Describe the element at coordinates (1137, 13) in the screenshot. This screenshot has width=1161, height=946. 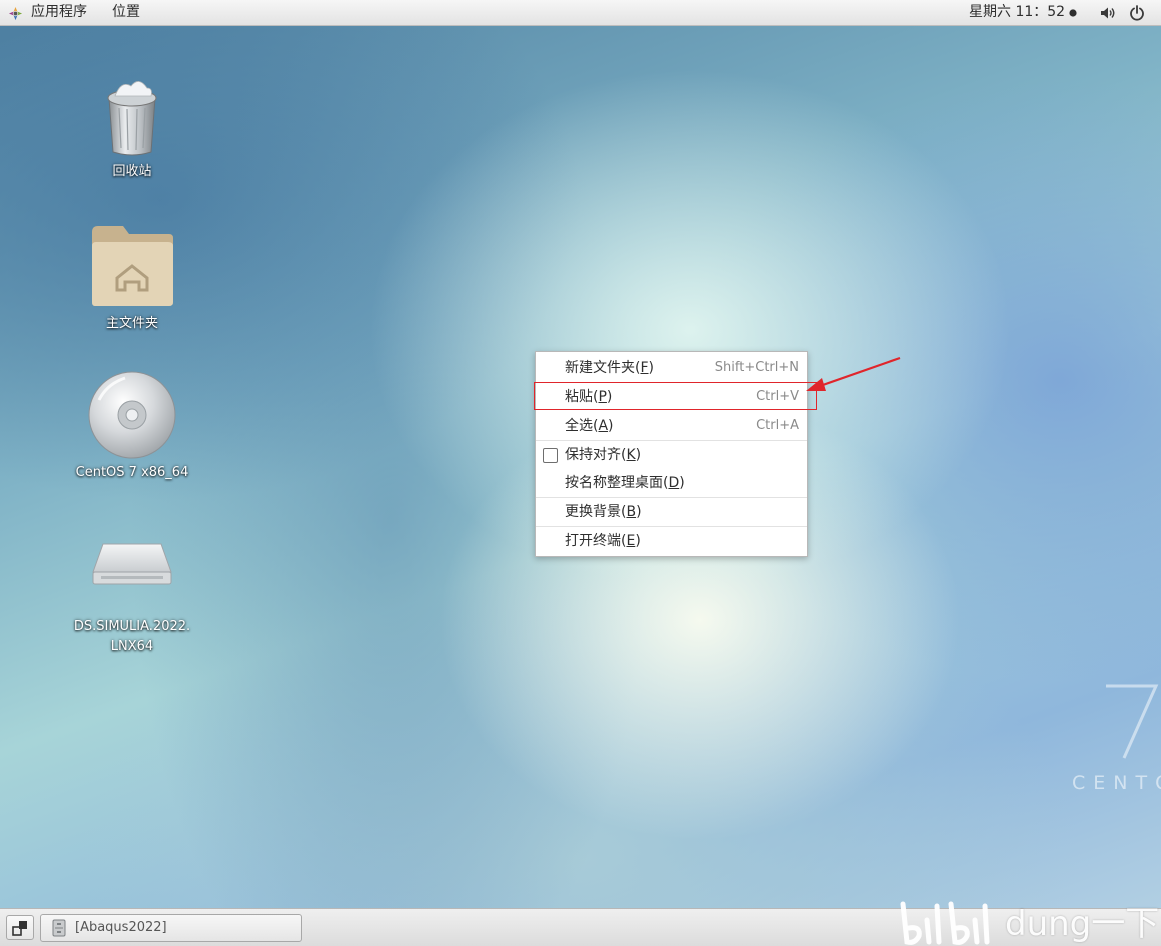
I see `power-icon` at that location.